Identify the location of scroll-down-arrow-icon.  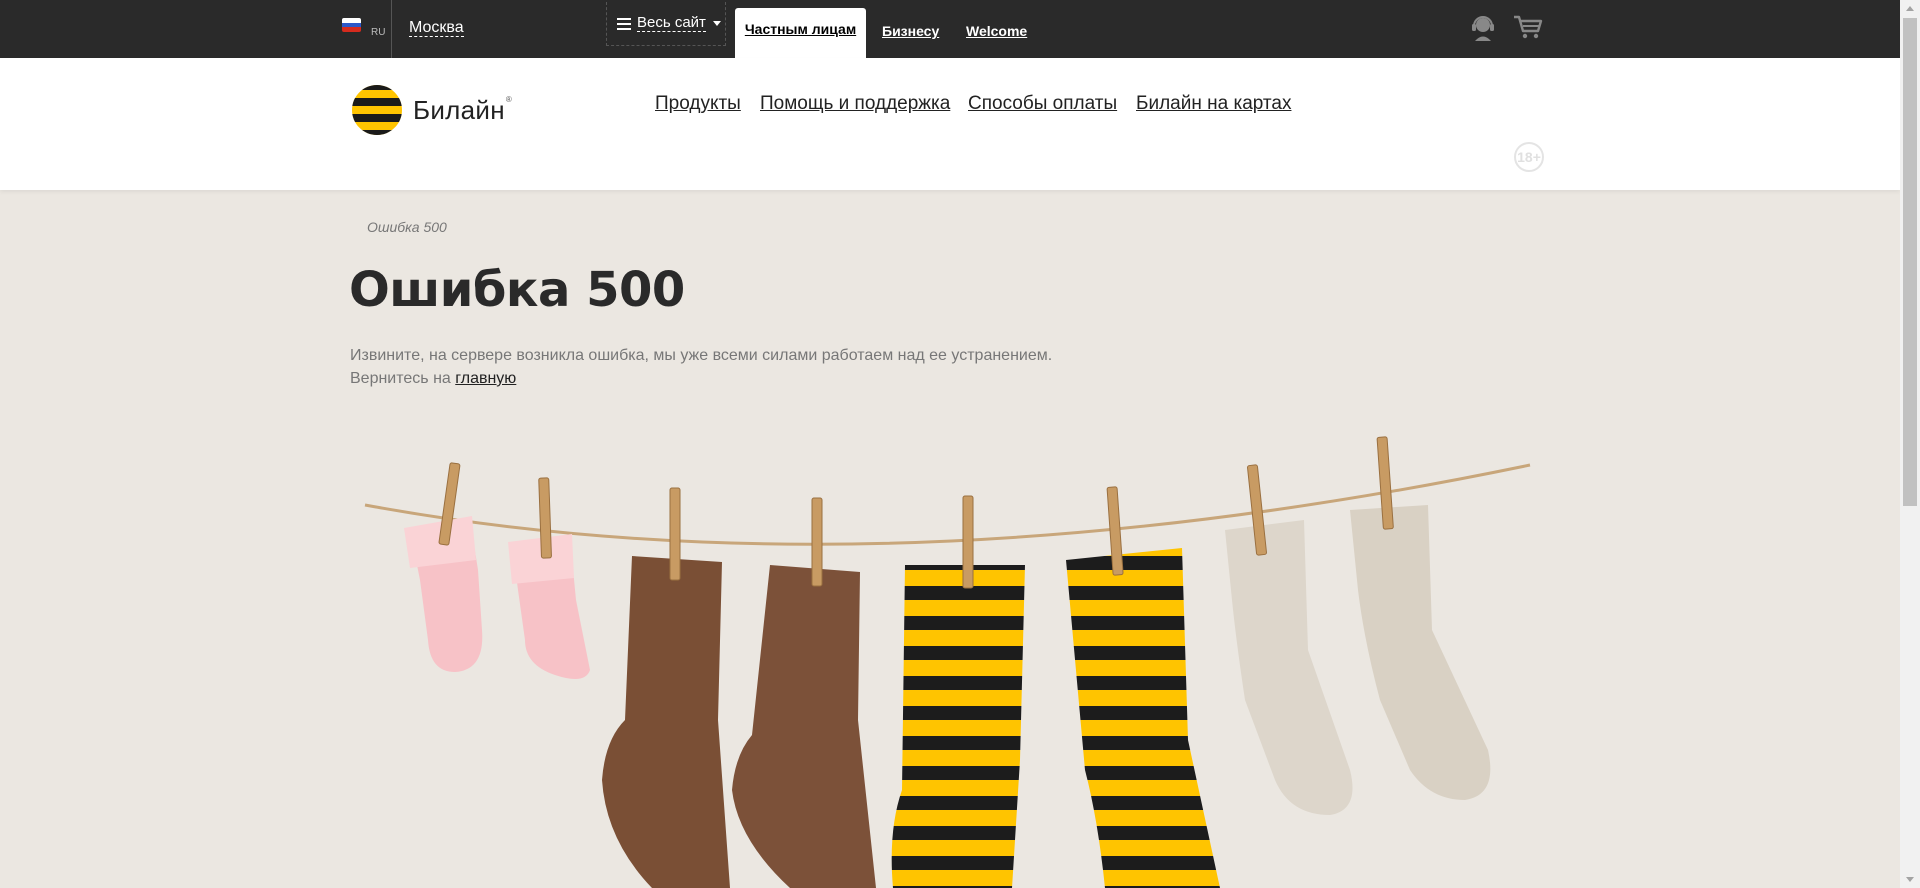
(1910, 879).